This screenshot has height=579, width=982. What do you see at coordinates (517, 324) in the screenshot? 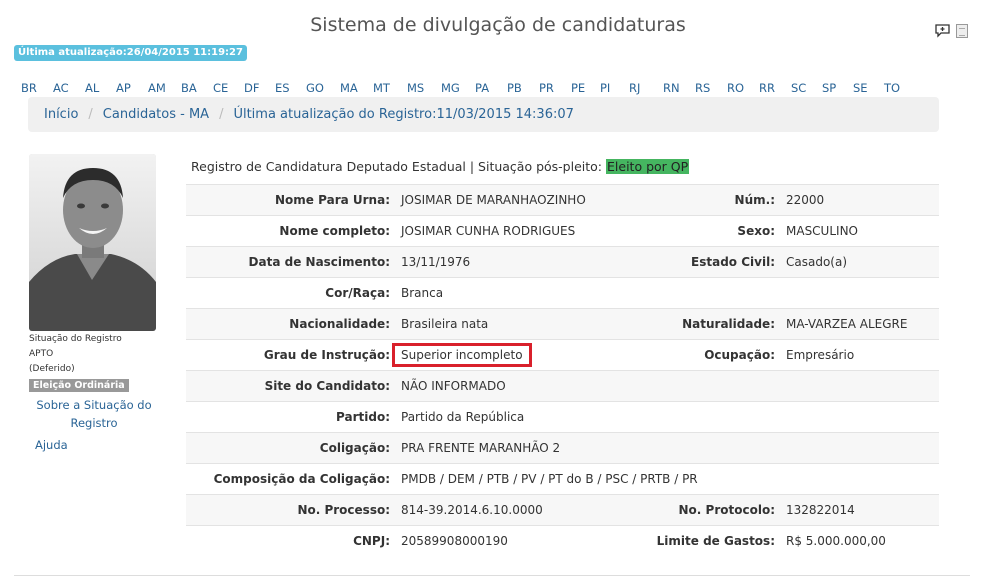
I see `field-value: Brasileira nata` at bounding box center [517, 324].